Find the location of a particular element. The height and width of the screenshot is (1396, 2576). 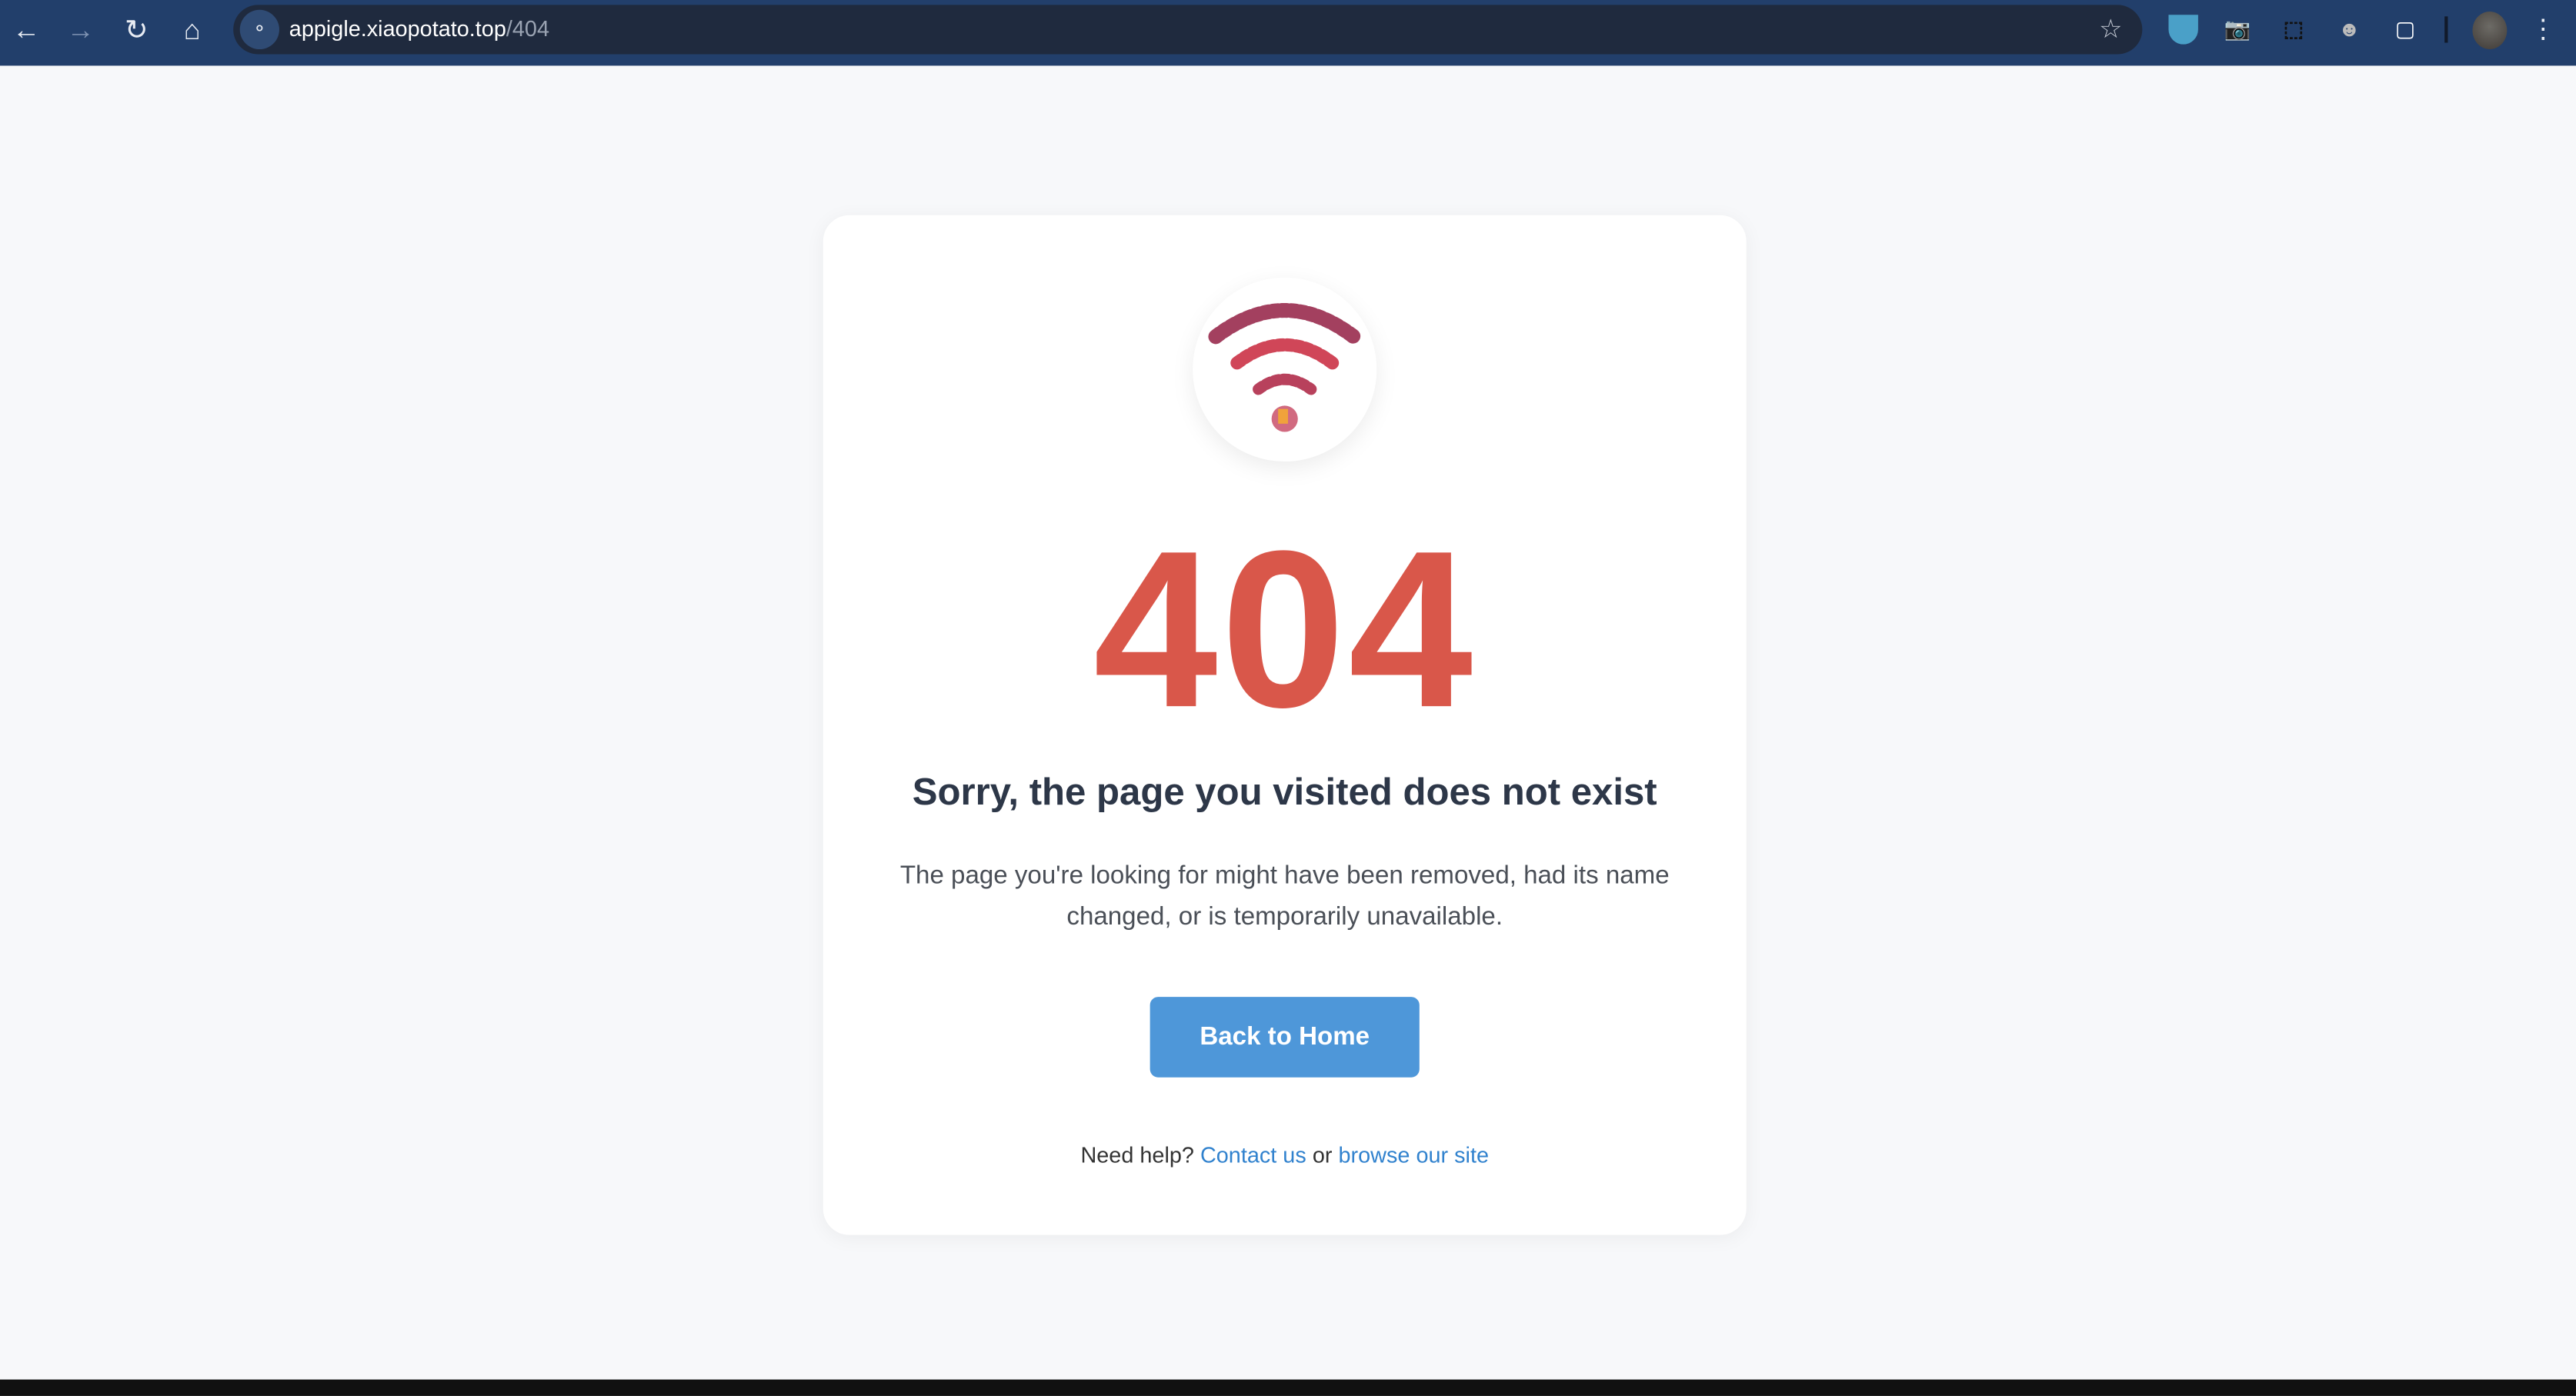

help-prefix: Need help? is located at coordinates (1137, 1155).